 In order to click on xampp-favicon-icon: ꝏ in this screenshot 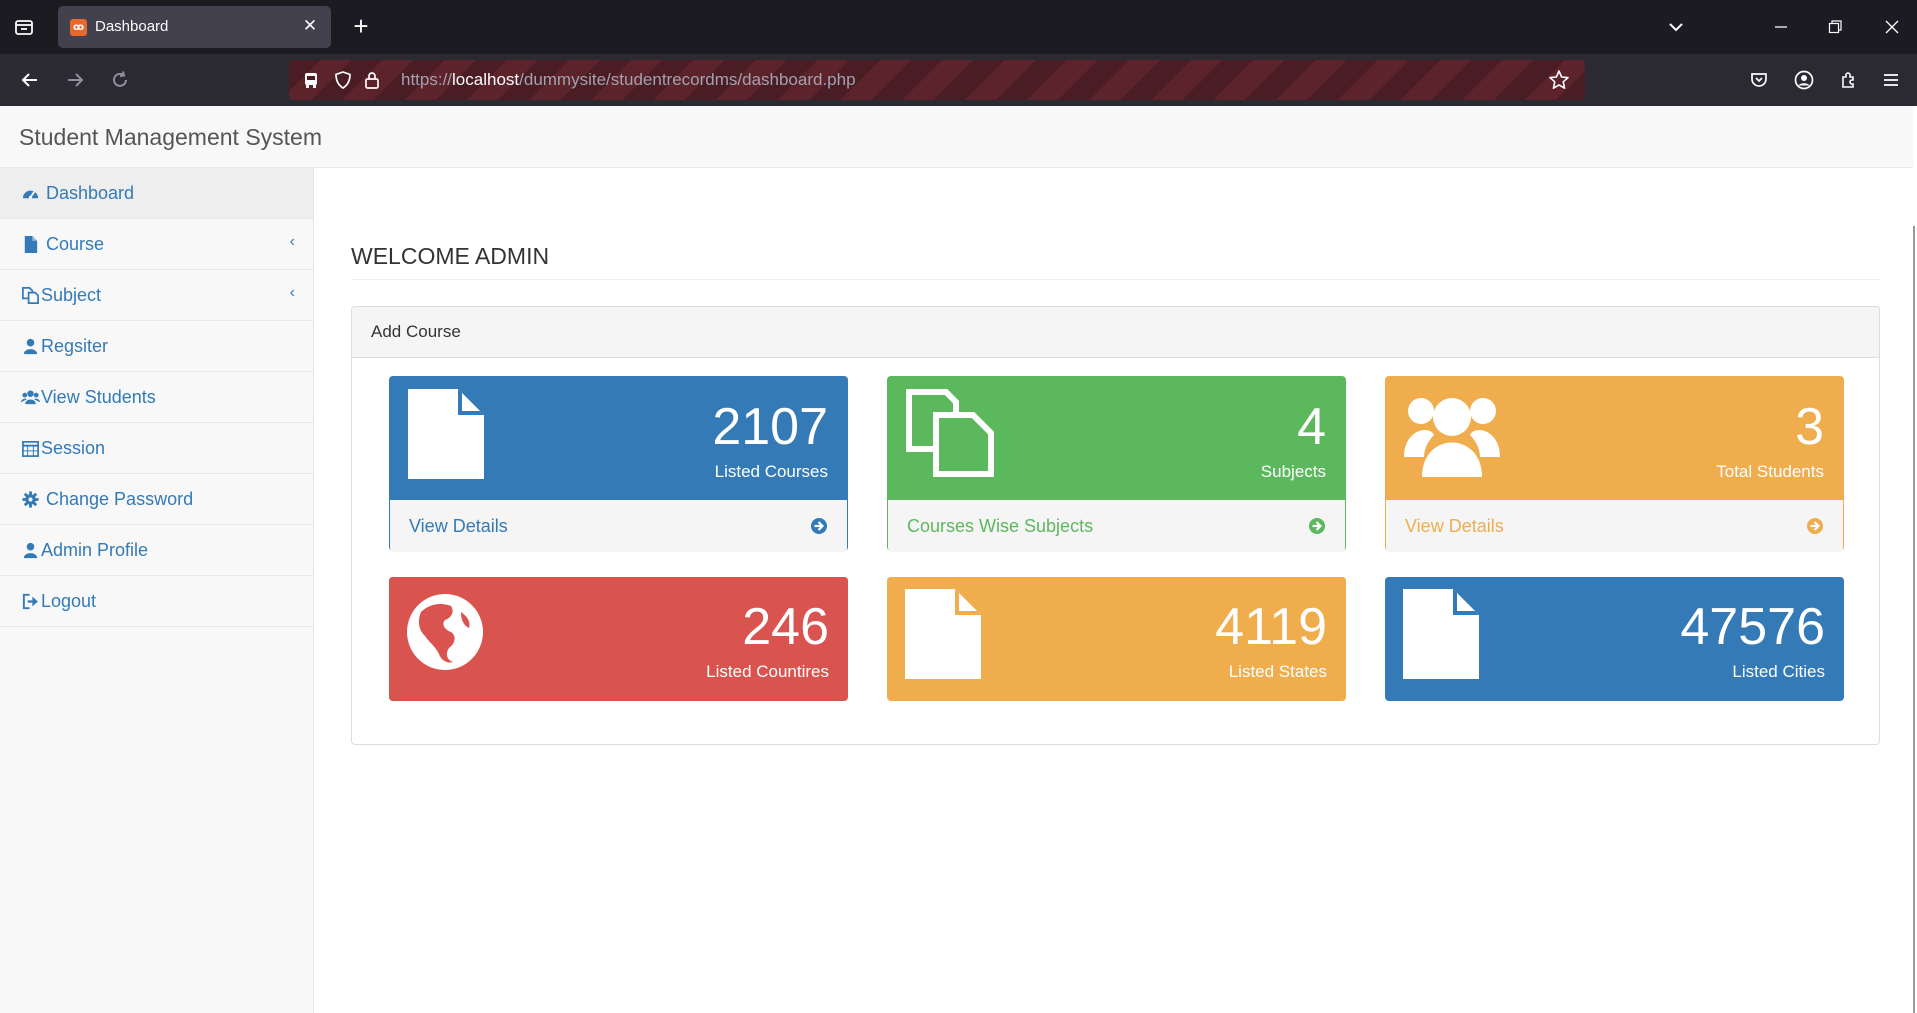, I will do `click(78, 27)`.